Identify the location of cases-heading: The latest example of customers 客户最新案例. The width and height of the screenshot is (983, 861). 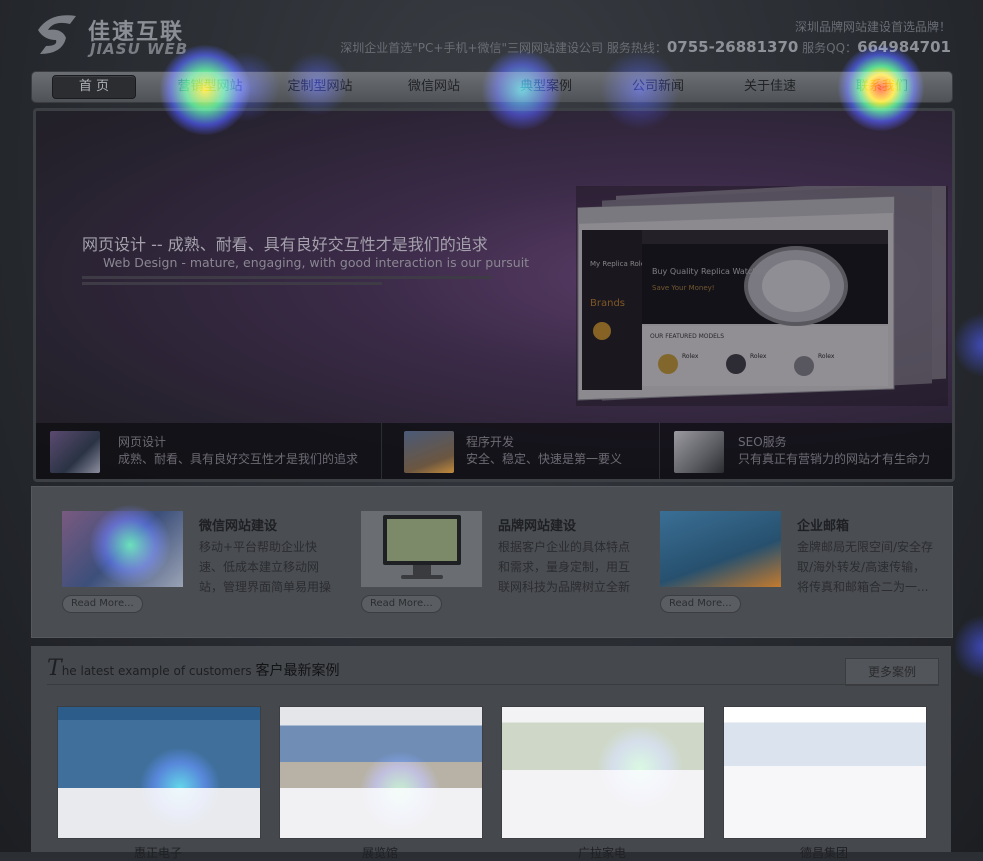
(193, 668).